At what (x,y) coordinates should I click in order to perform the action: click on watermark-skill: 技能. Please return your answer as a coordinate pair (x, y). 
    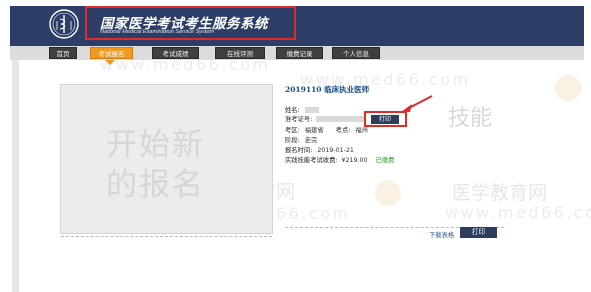
    Looking at the image, I should click on (470, 118).